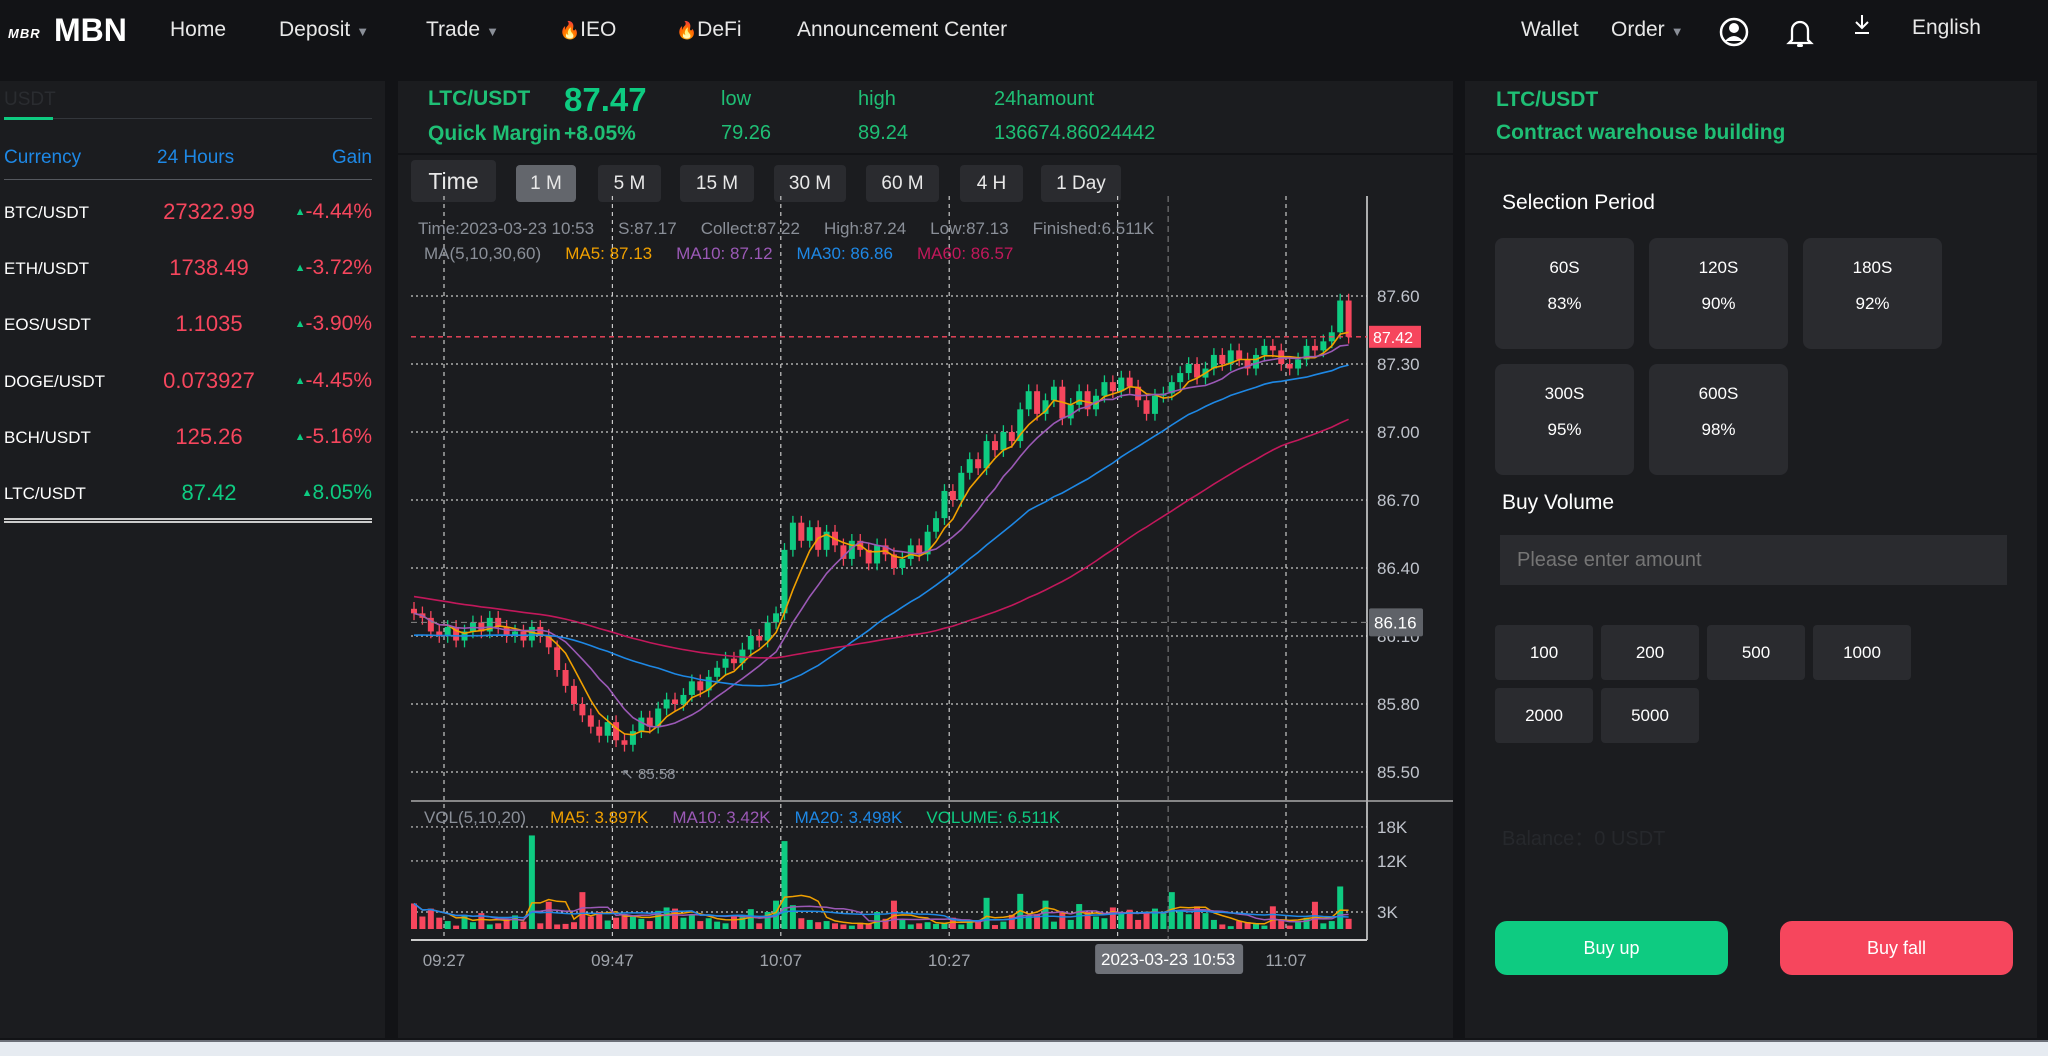 The height and width of the screenshot is (1056, 2048). What do you see at coordinates (1550, 30) in the screenshot?
I see `nav-wallet: Wallet` at bounding box center [1550, 30].